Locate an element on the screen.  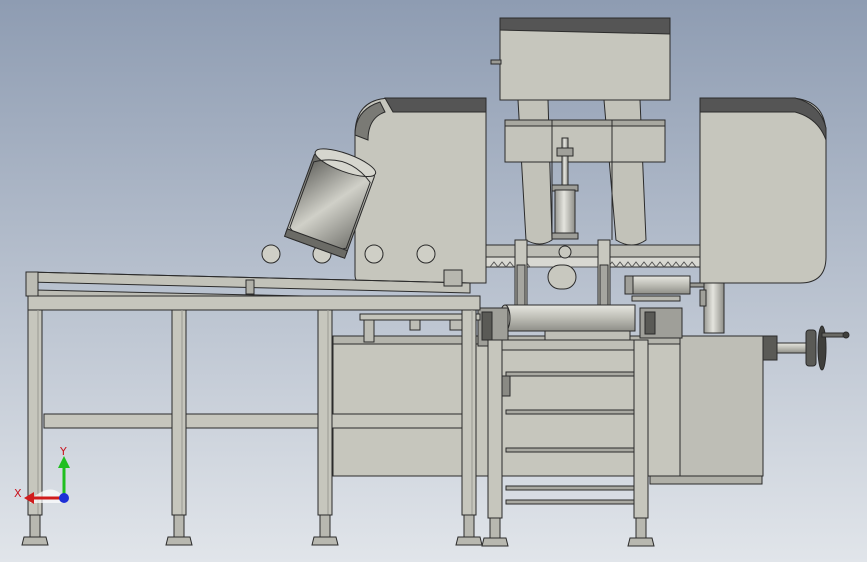
y-axis-label: Y is located at coordinates (63, 451).